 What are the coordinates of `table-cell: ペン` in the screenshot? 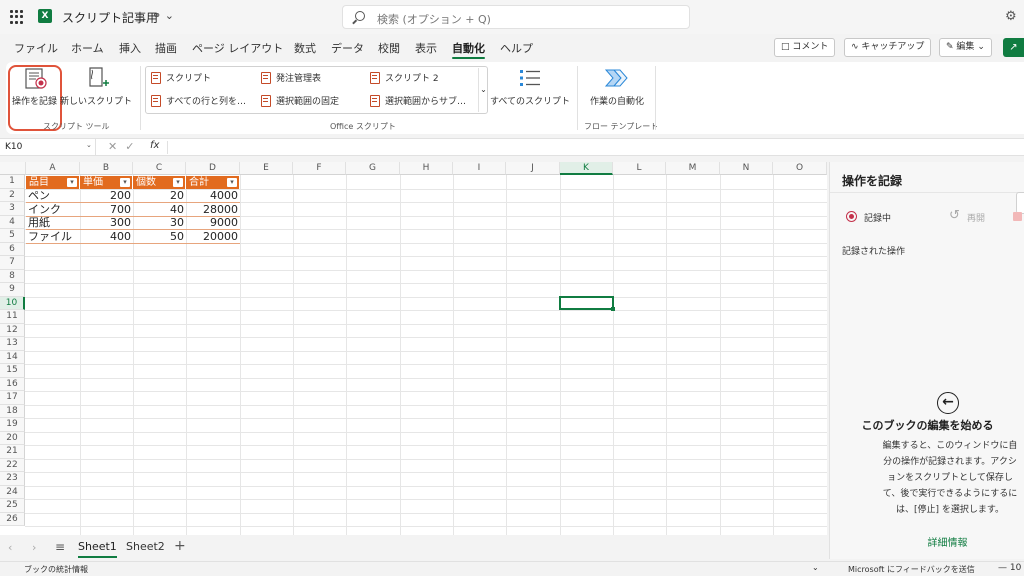 It's located at (53, 196).